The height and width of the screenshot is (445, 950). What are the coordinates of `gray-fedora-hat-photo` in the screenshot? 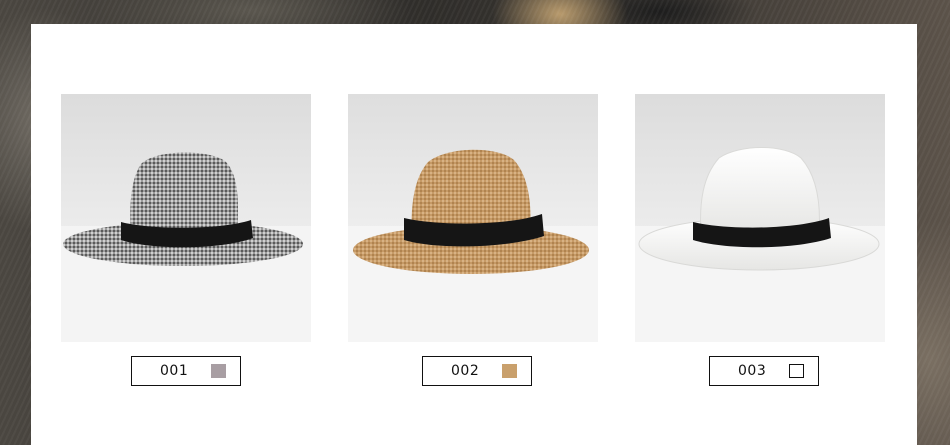 It's located at (186, 218).